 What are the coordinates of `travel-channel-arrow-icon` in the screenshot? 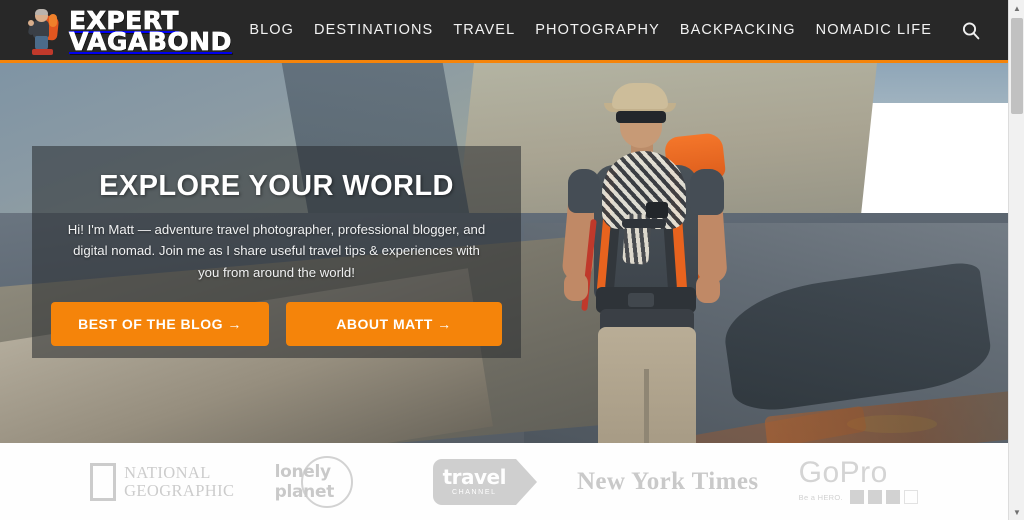 It's located at (526, 481).